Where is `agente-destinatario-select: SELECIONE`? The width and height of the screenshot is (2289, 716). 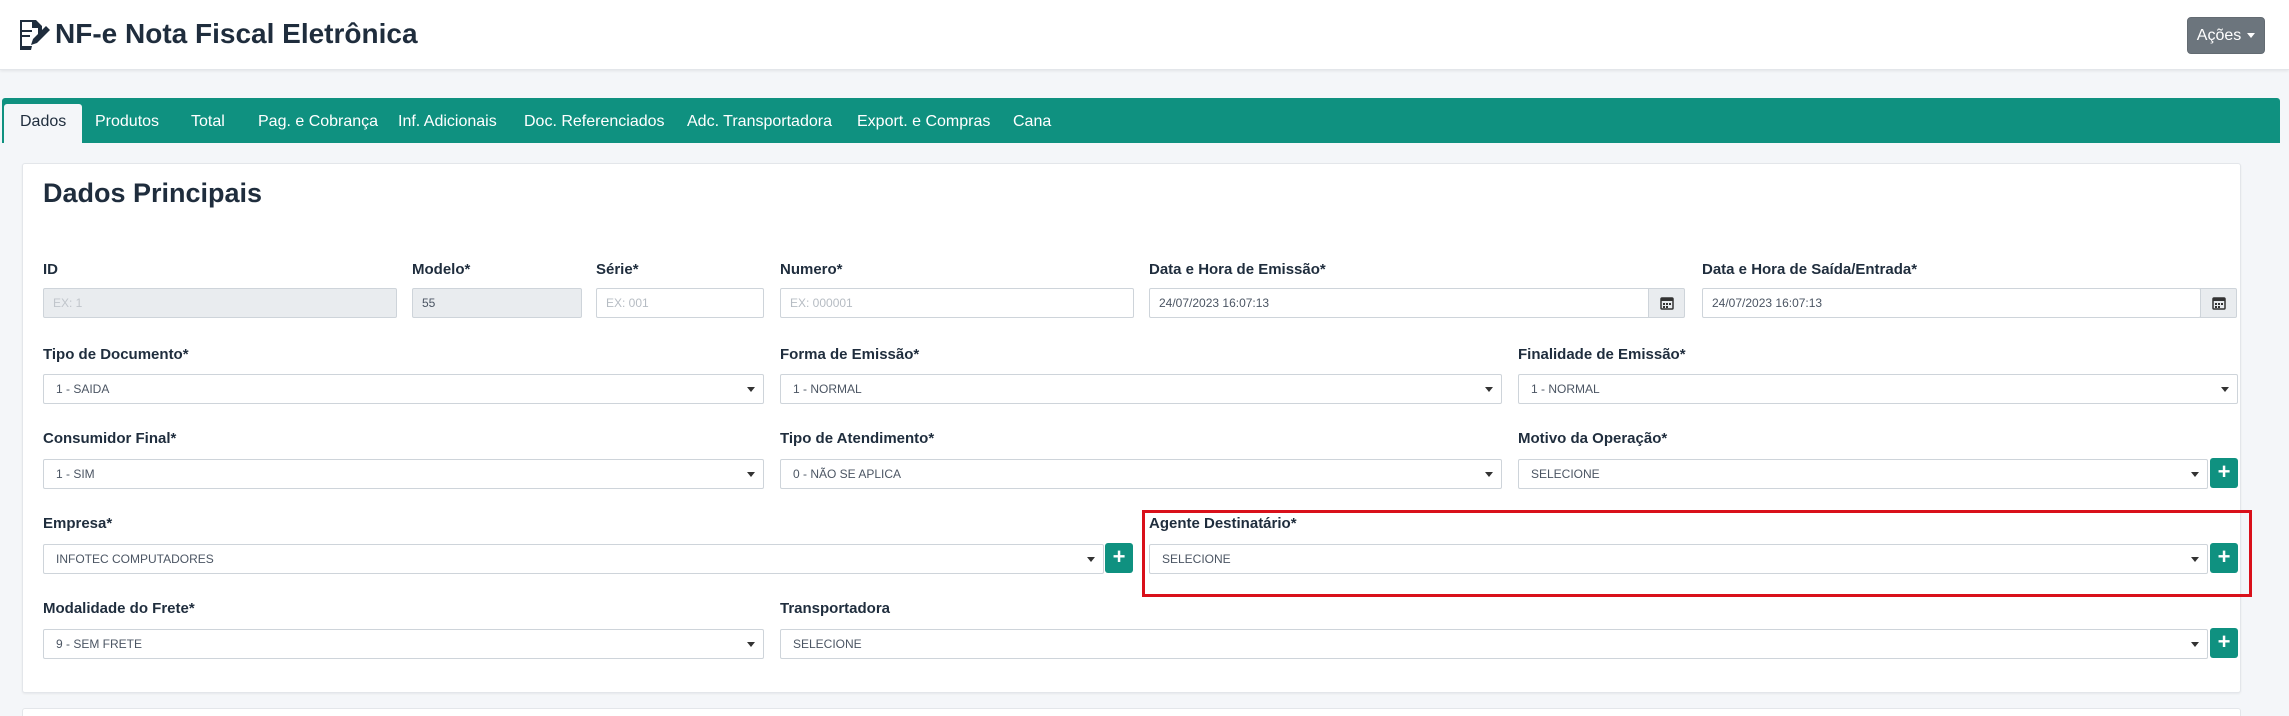 agente-destinatario-select: SELECIONE is located at coordinates (1678, 559).